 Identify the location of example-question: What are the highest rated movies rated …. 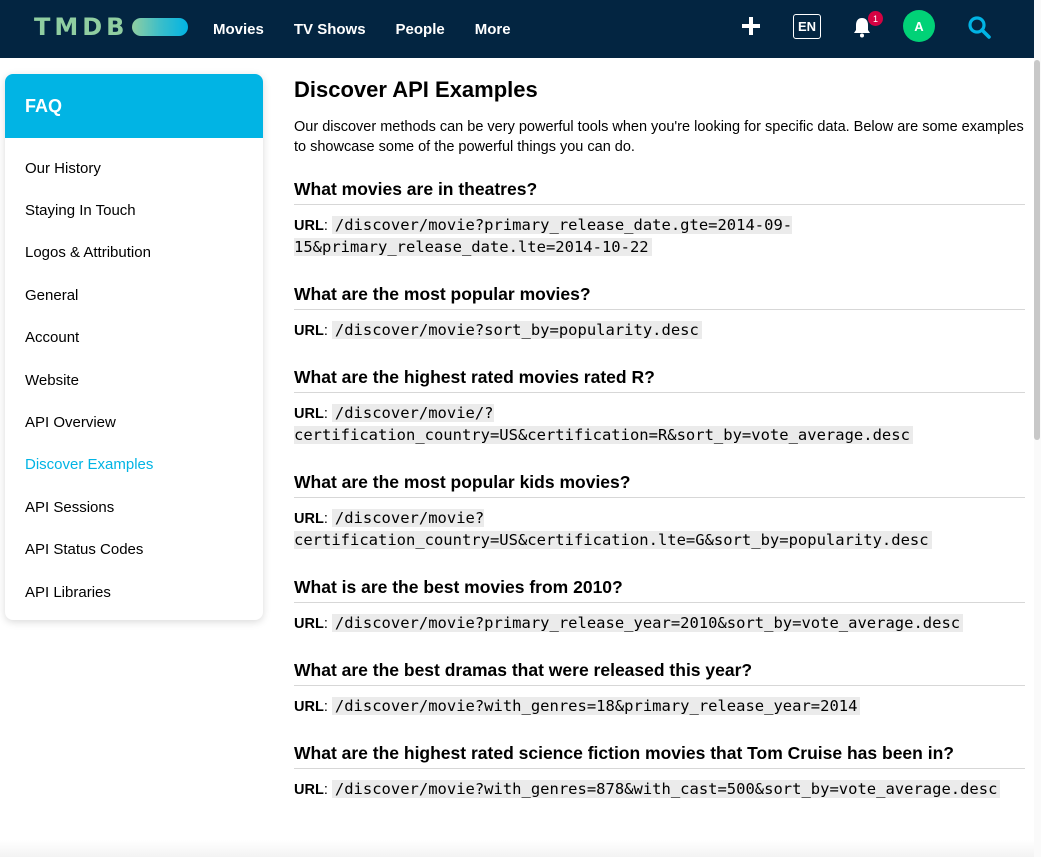
(659, 379).